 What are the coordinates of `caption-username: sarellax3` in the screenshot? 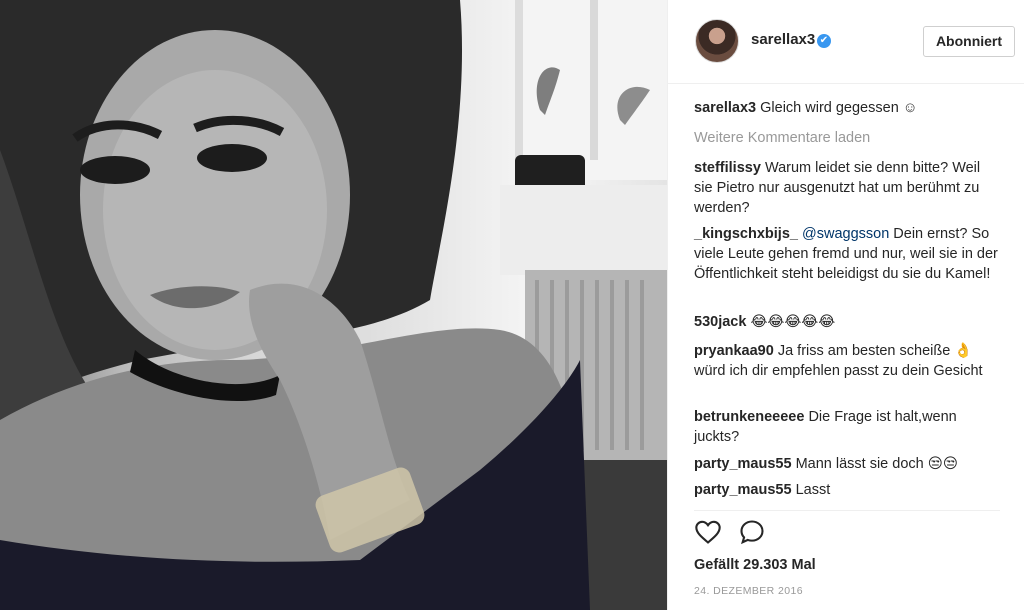 It's located at (725, 108).